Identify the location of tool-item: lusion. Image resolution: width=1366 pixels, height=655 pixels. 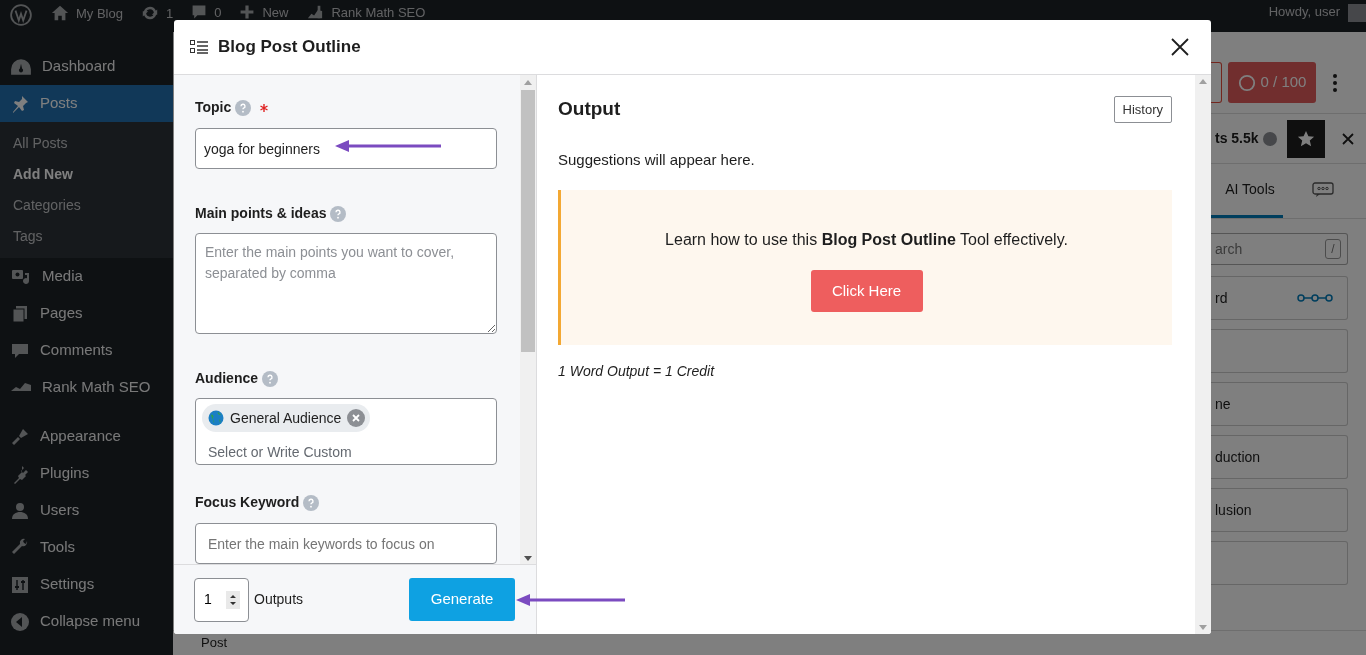
(1279, 510).